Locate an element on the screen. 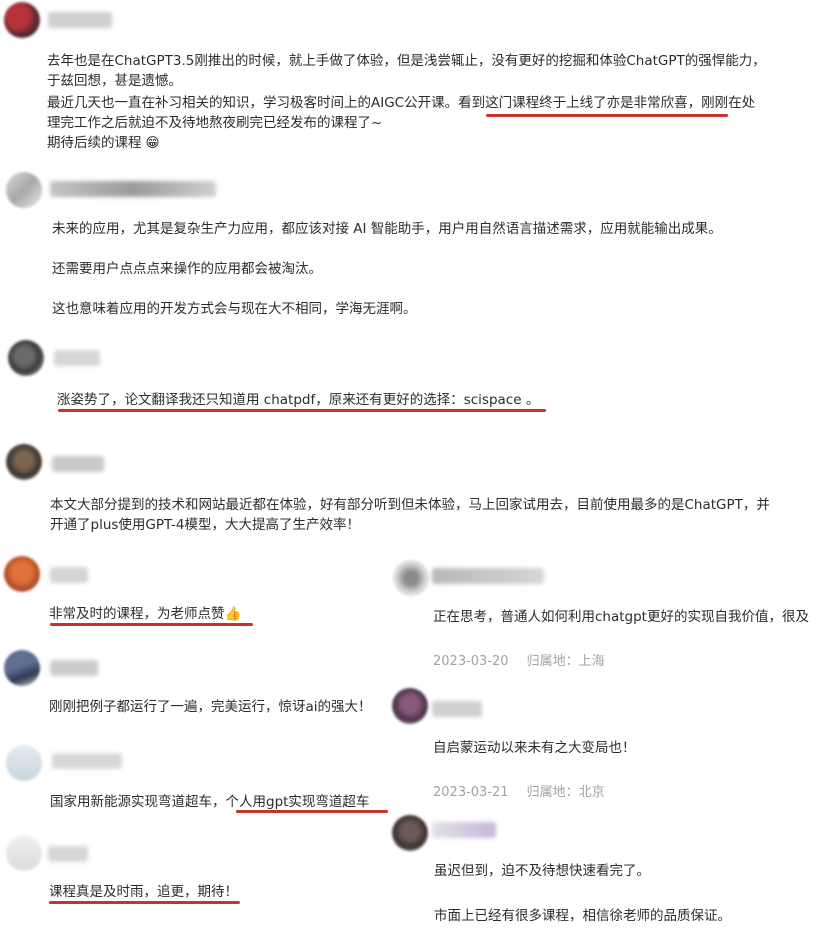  comment-1-line-4: 理完工作之后就迫不及待地熬夜刷完已经发布的课程了~ is located at coordinates (215, 123).